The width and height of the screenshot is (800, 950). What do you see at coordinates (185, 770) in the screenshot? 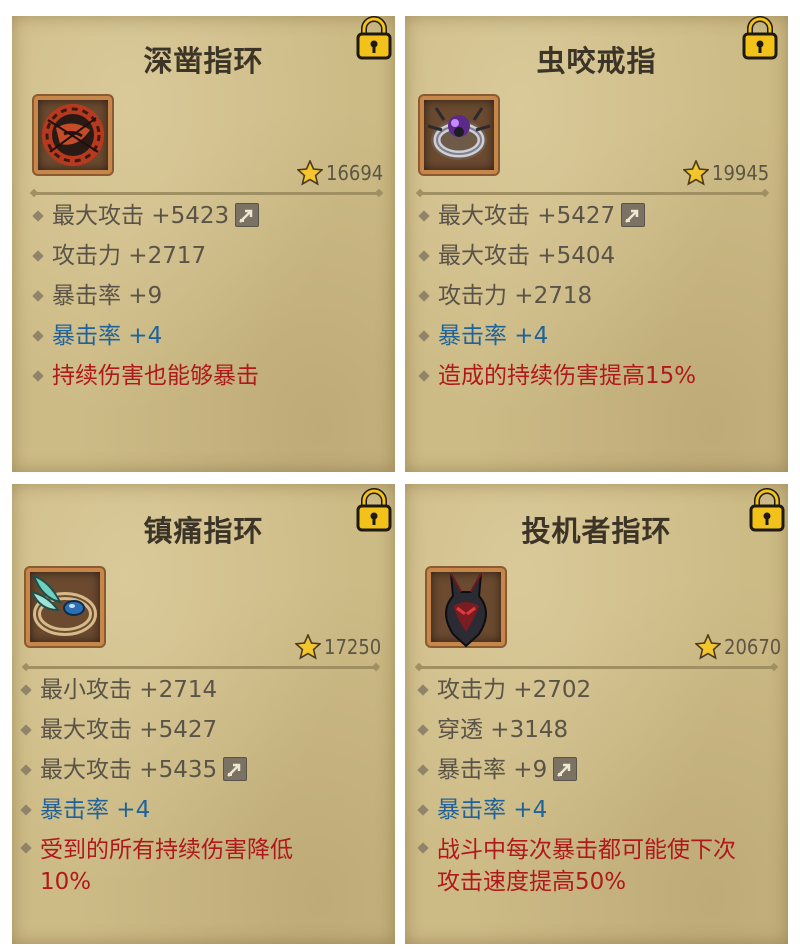
I see `stat-line: 最大攻击 +5435` at bounding box center [185, 770].